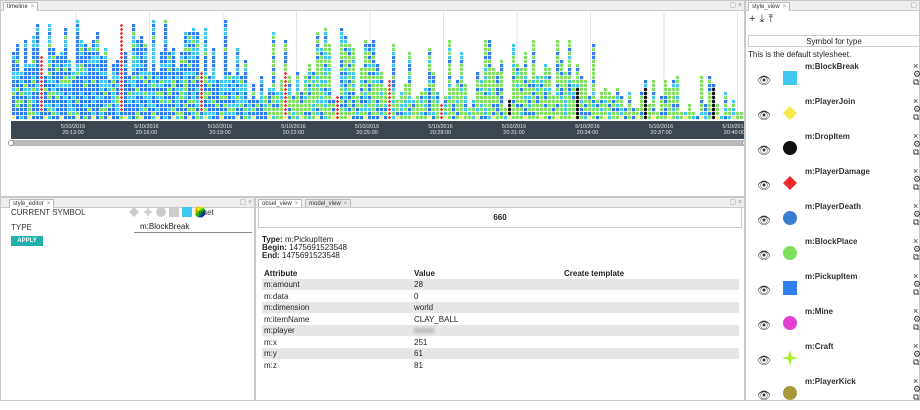 This screenshot has height=410, width=920. What do you see at coordinates (754, 19) in the screenshot?
I see `add-icon: +` at bounding box center [754, 19].